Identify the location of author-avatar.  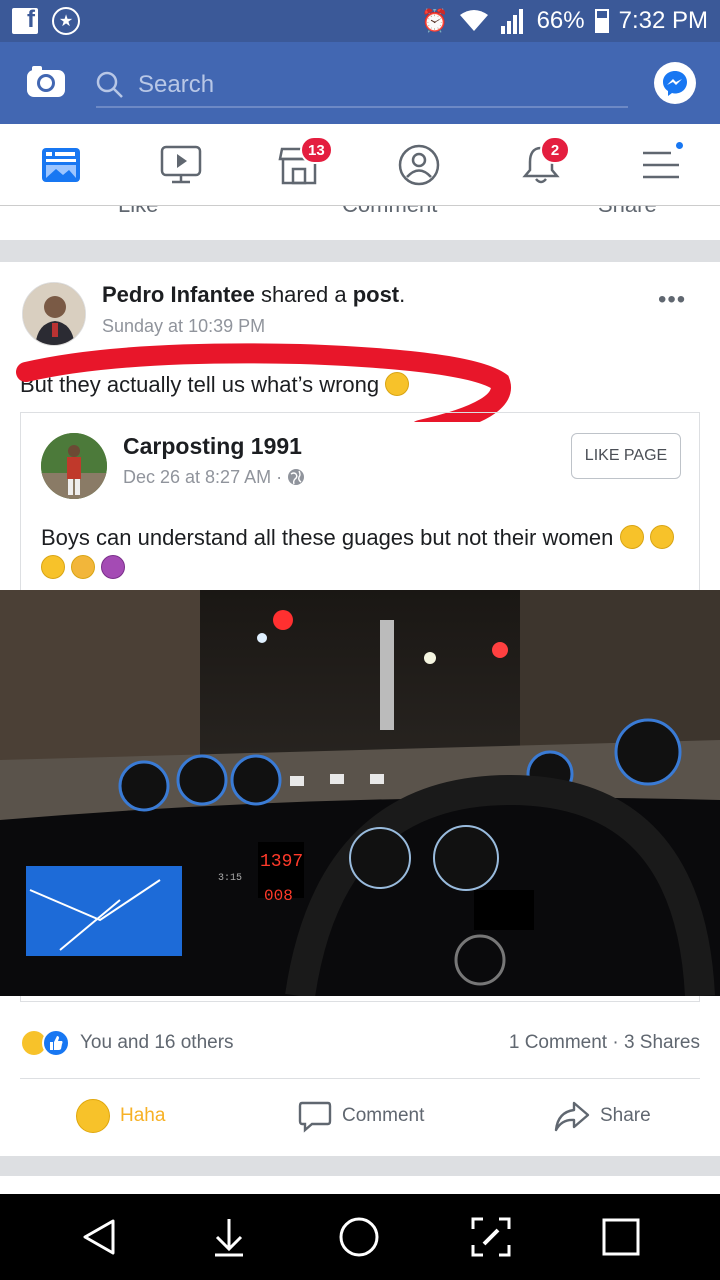
(54, 314).